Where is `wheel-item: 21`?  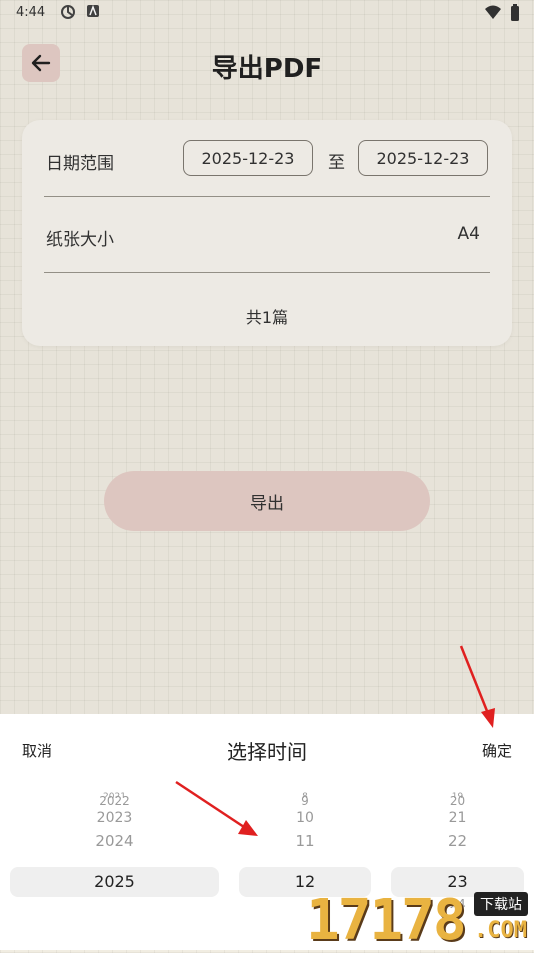 wheel-item: 21 is located at coordinates (457, 818).